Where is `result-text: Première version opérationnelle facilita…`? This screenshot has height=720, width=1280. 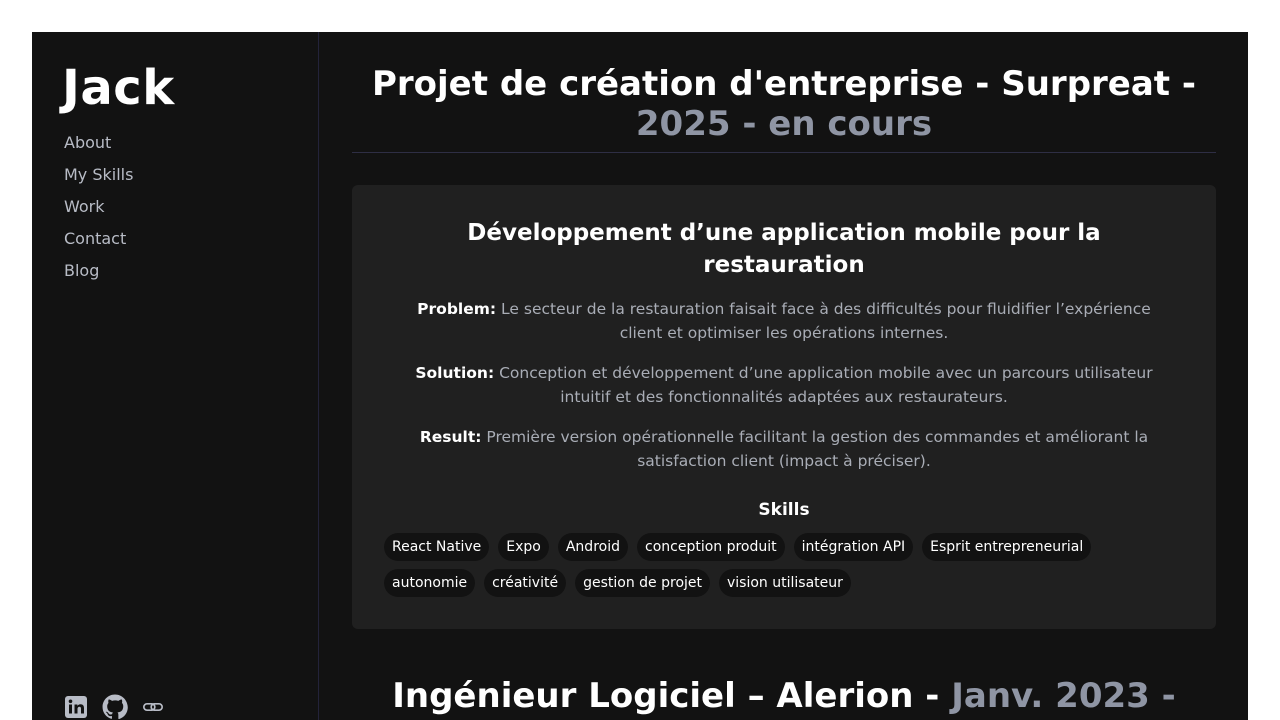
result-text: Première version opérationnelle facilita… is located at coordinates (815, 449).